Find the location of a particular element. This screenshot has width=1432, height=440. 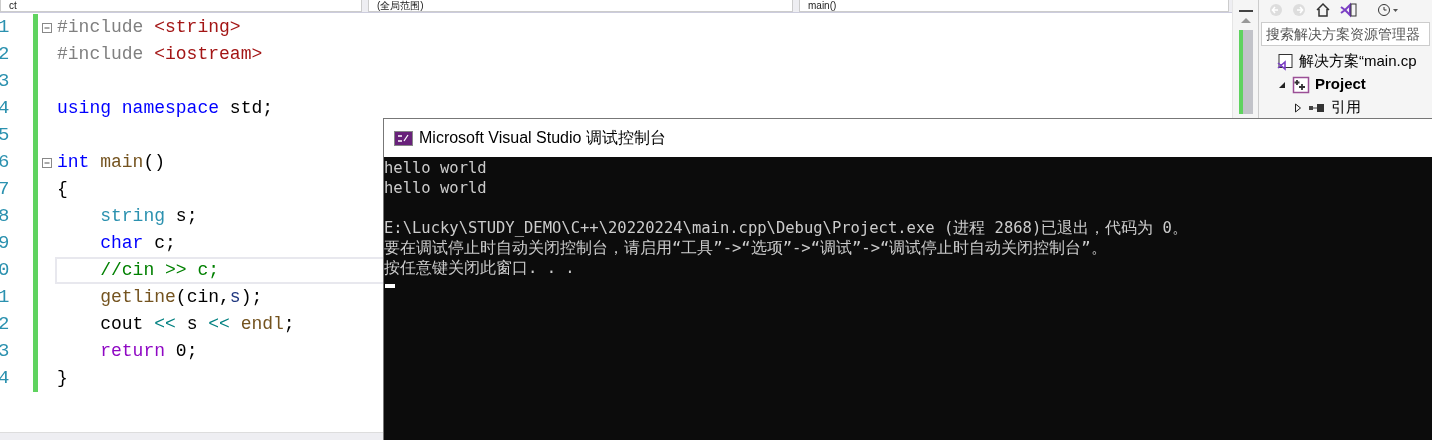

scope-dropdown: ct is located at coordinates (181, 6).